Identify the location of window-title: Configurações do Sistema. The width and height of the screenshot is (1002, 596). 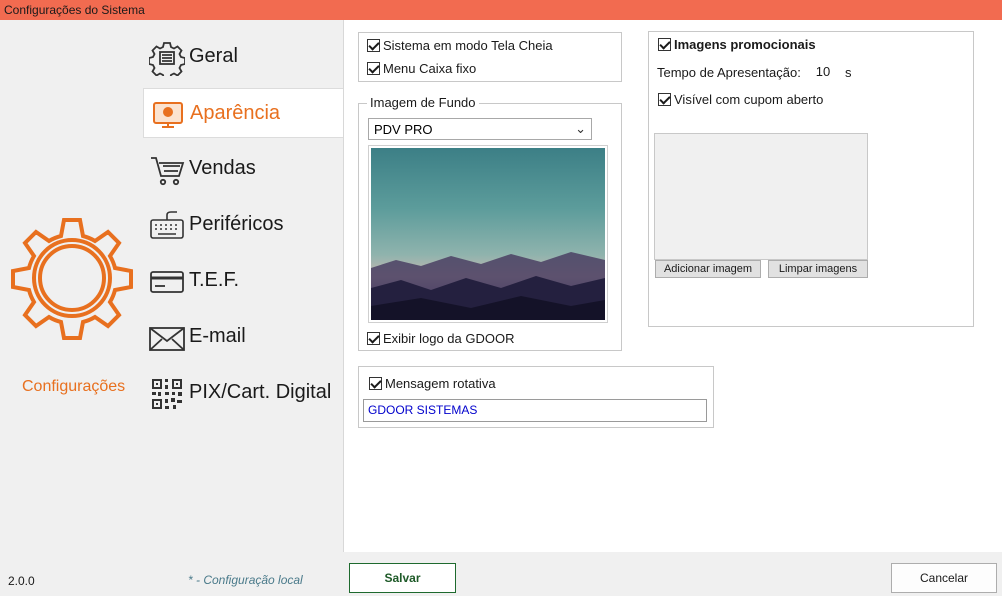
(74, 10).